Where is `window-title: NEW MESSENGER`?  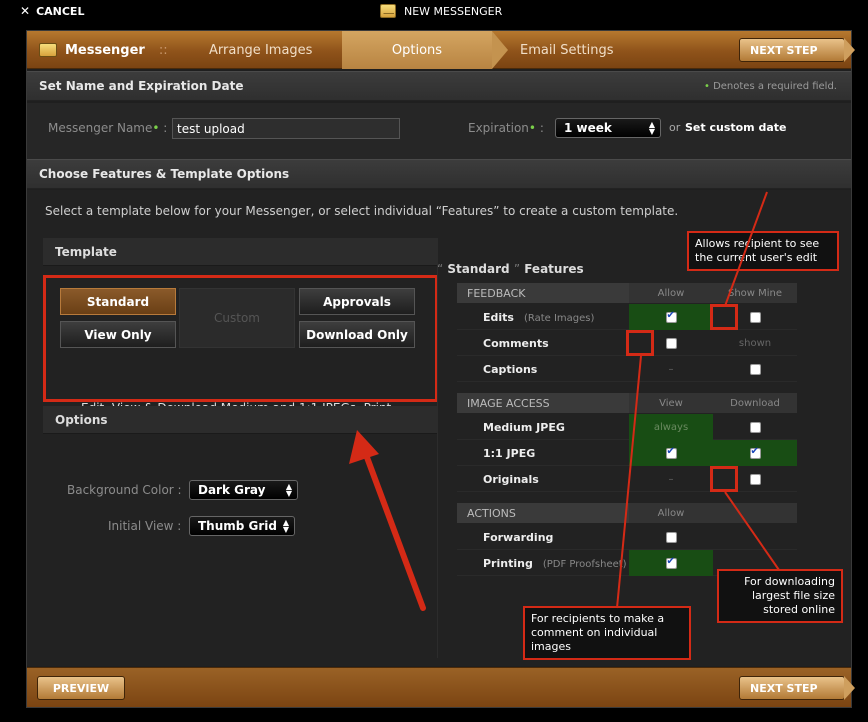 window-title: NEW MESSENGER is located at coordinates (441, 11).